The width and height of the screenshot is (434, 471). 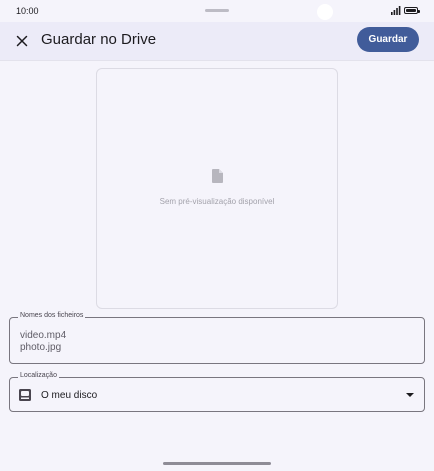 What do you see at coordinates (217, 41) in the screenshot?
I see `app-bar: Guardar no Drive Guardar` at bounding box center [217, 41].